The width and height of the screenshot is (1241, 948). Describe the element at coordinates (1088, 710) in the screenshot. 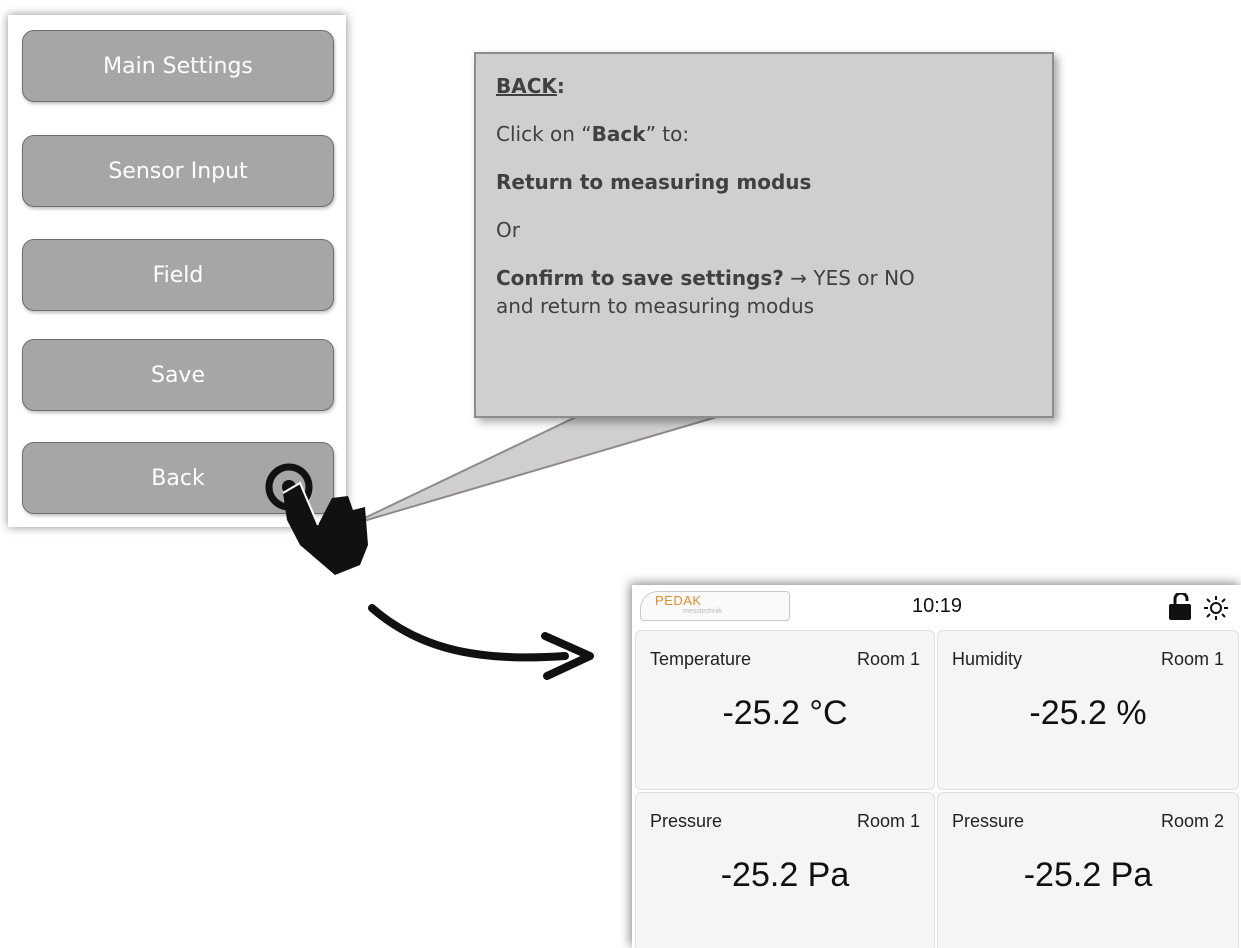

I see `tile-humidity-room1: Humidity Room 1 -25.2 %` at that location.